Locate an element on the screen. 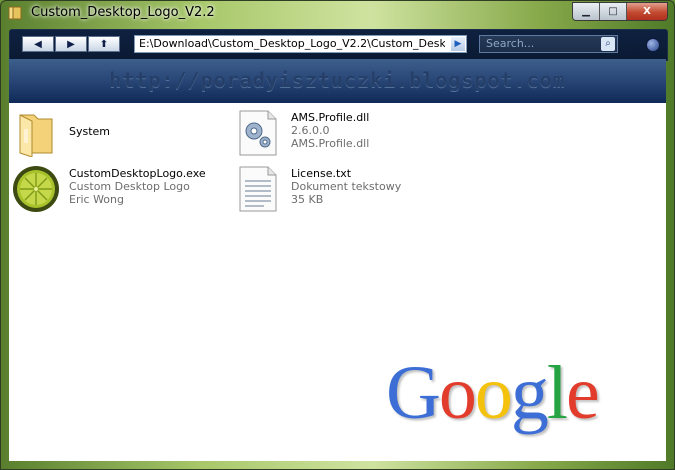 This screenshot has width=675, height=470. search-icon: ⌕ is located at coordinates (608, 44).